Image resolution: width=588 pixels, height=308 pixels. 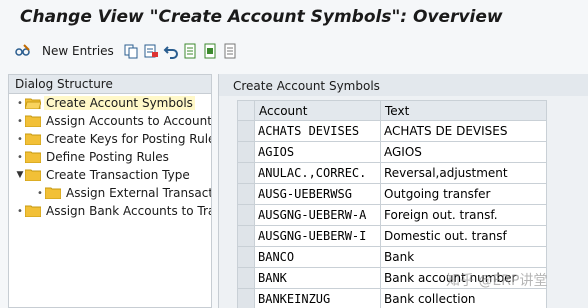 I want to click on table-row: AUSGNG-UEBERW-I Domestic out. transf, so click(x=392, y=236).